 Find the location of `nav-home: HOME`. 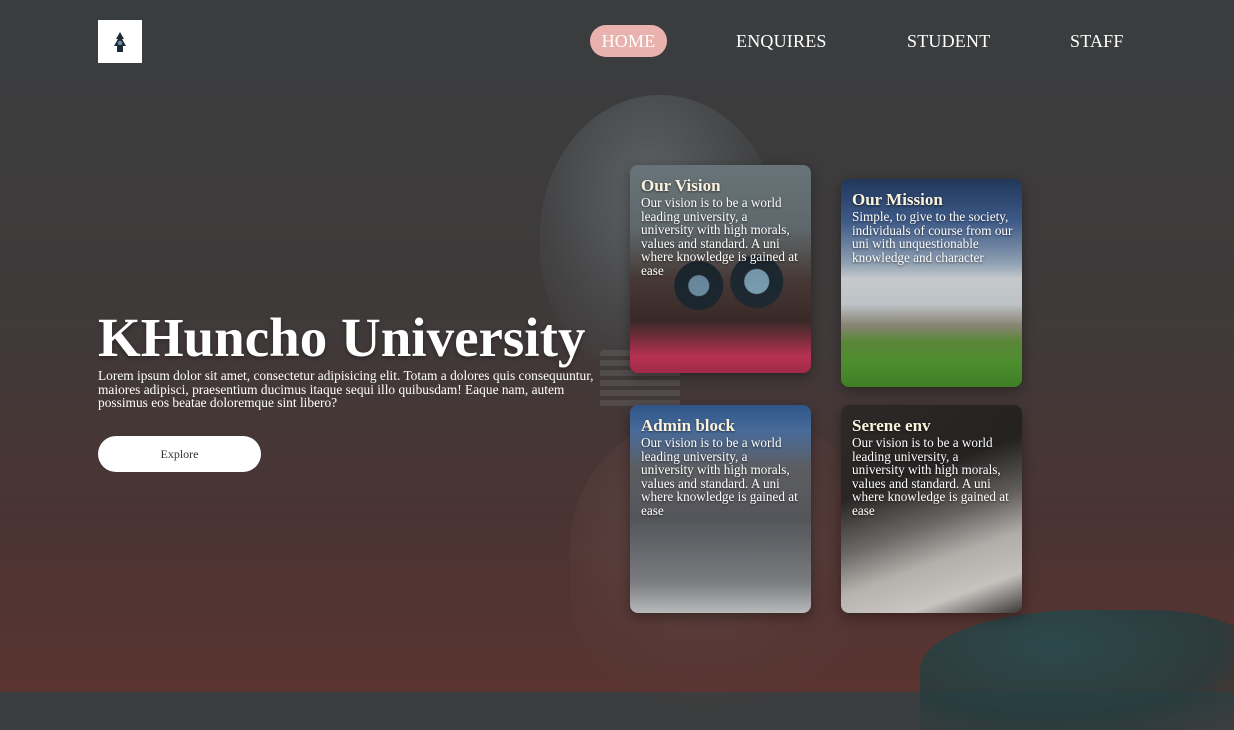

nav-home: HOME is located at coordinates (628, 41).